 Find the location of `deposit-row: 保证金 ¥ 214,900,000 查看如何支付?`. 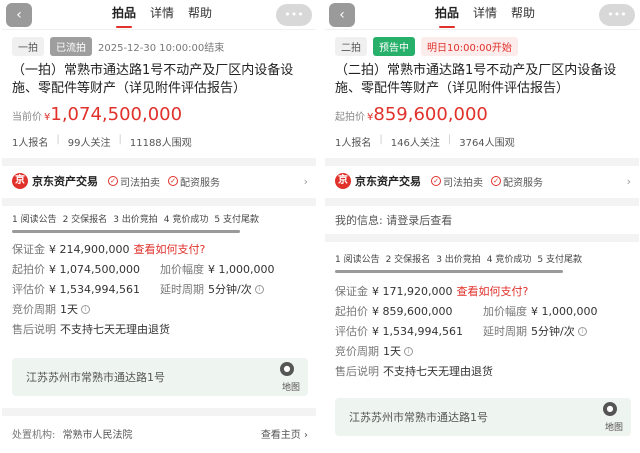

deposit-row: 保证金 ¥ 214,900,000 查看如何支付? is located at coordinates (160, 250).